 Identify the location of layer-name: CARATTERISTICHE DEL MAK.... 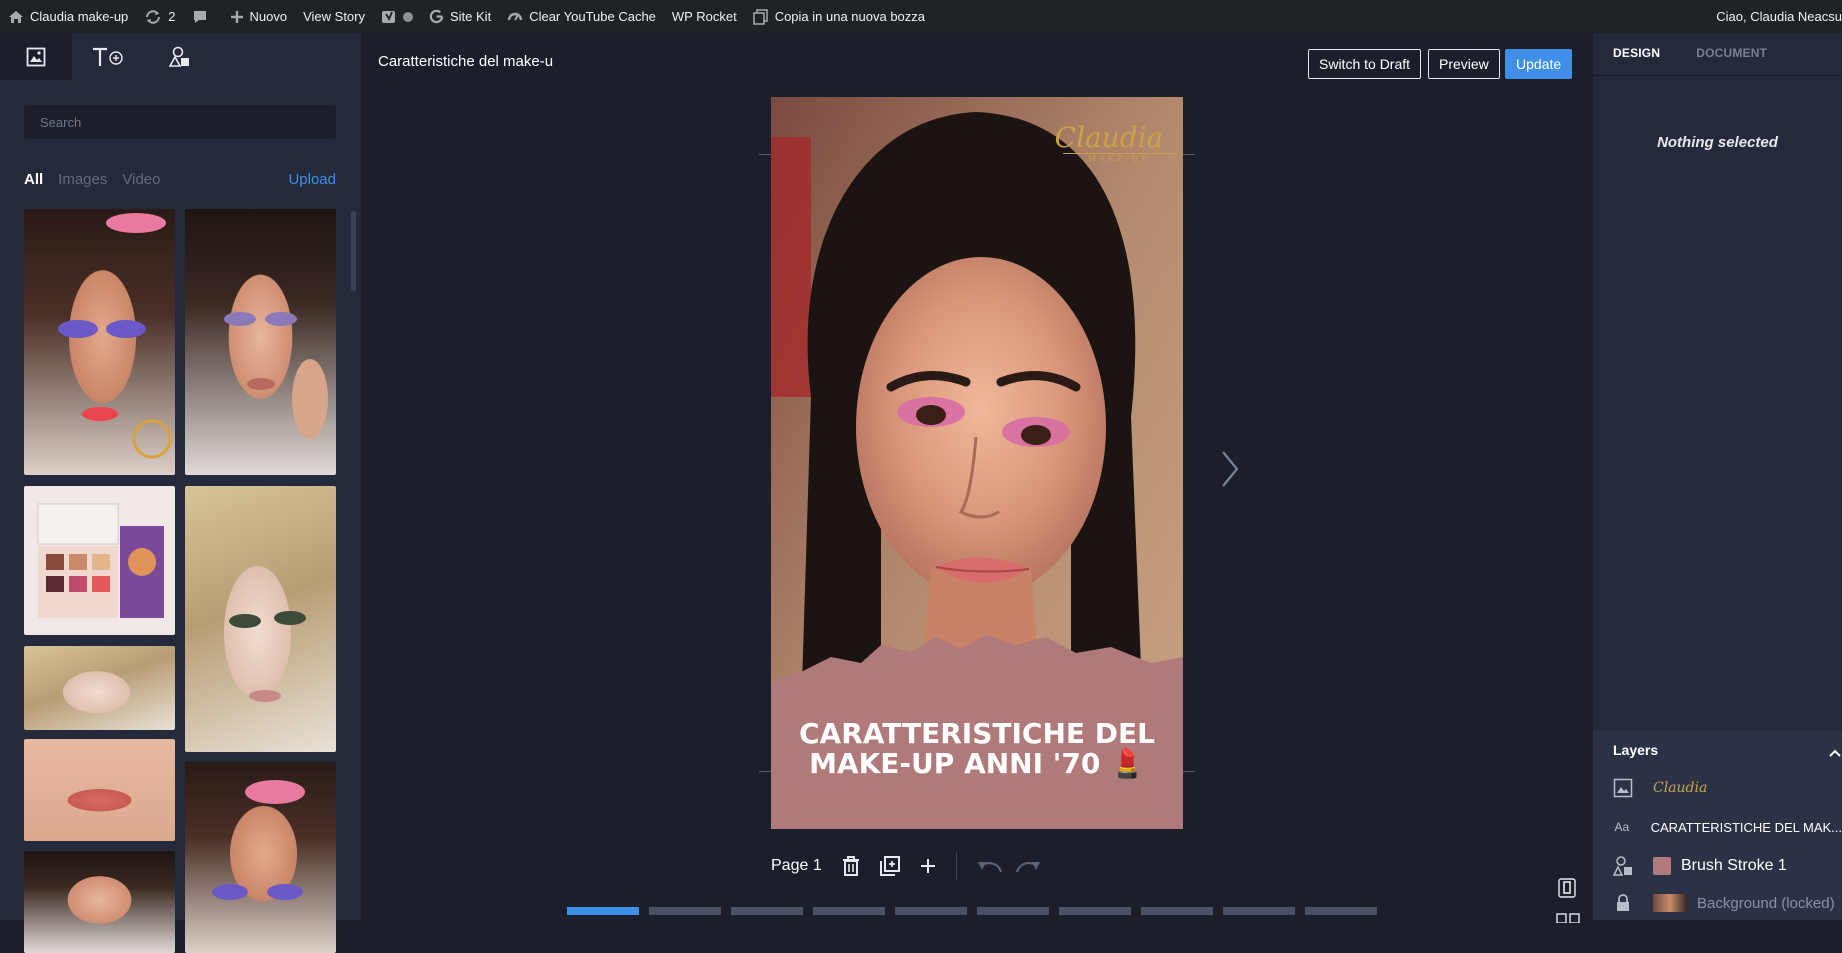
(1746, 827).